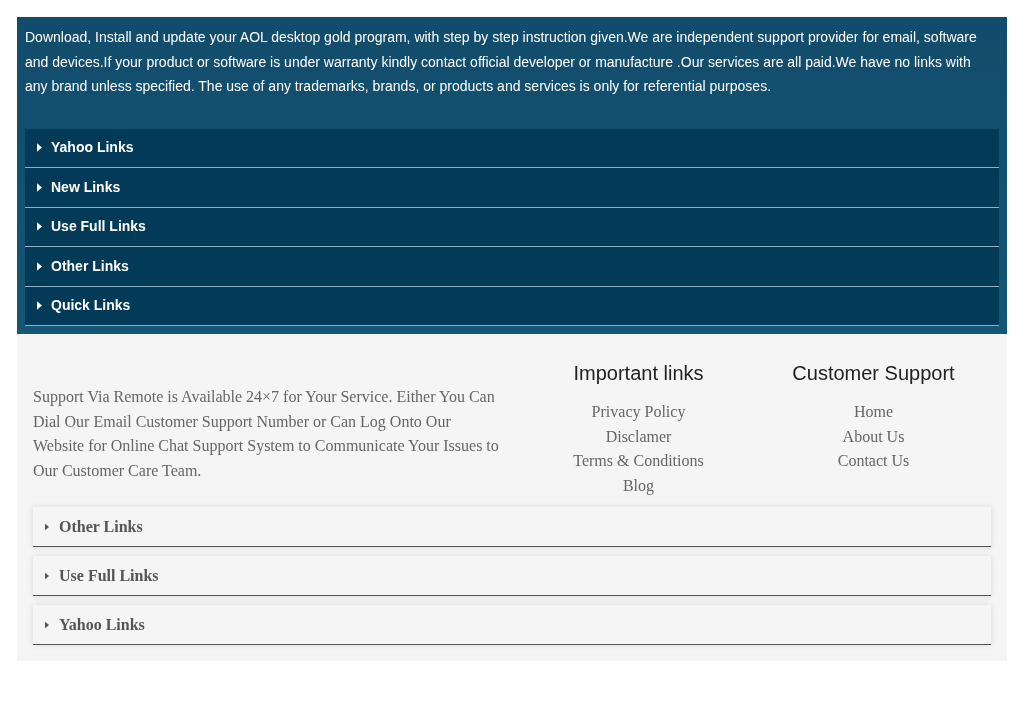  What do you see at coordinates (638, 461) in the screenshot?
I see `footer-link: Terms & Conditions` at bounding box center [638, 461].